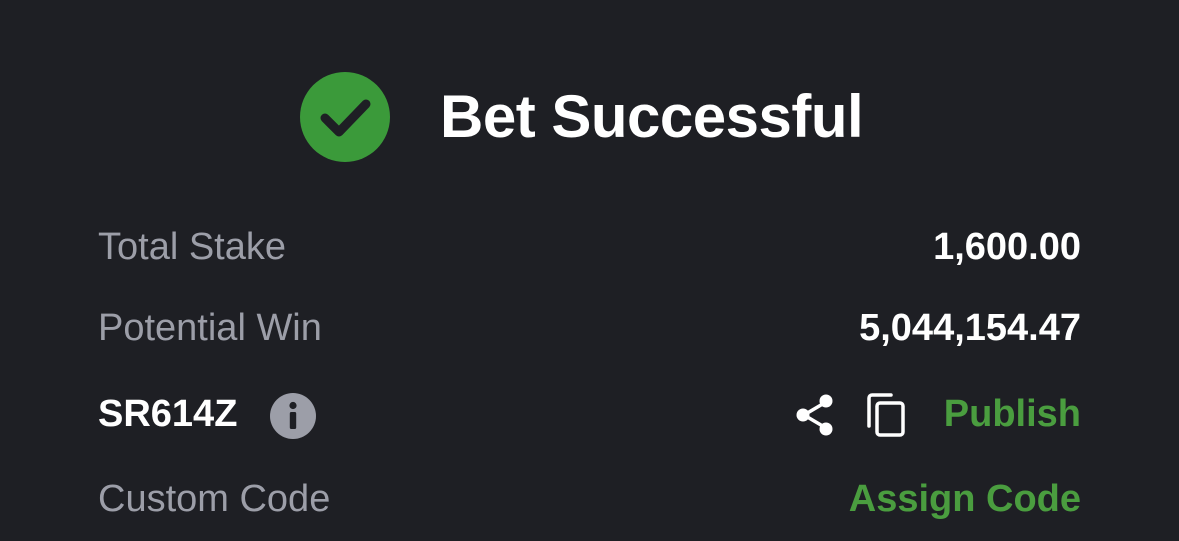 Image resolution: width=1179 pixels, height=541 pixels. I want to click on total-stake-value: 1,600.00, so click(1007, 247).